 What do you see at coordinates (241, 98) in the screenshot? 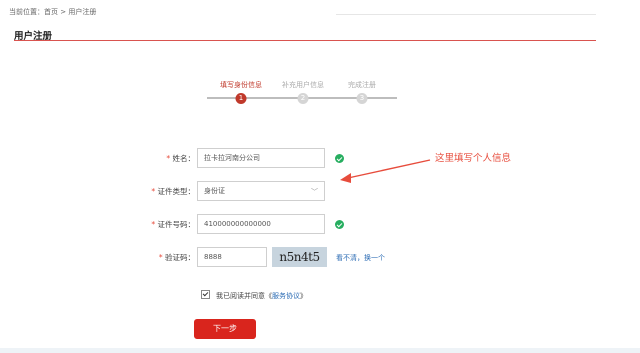
I see `step-1-dot: 1` at bounding box center [241, 98].